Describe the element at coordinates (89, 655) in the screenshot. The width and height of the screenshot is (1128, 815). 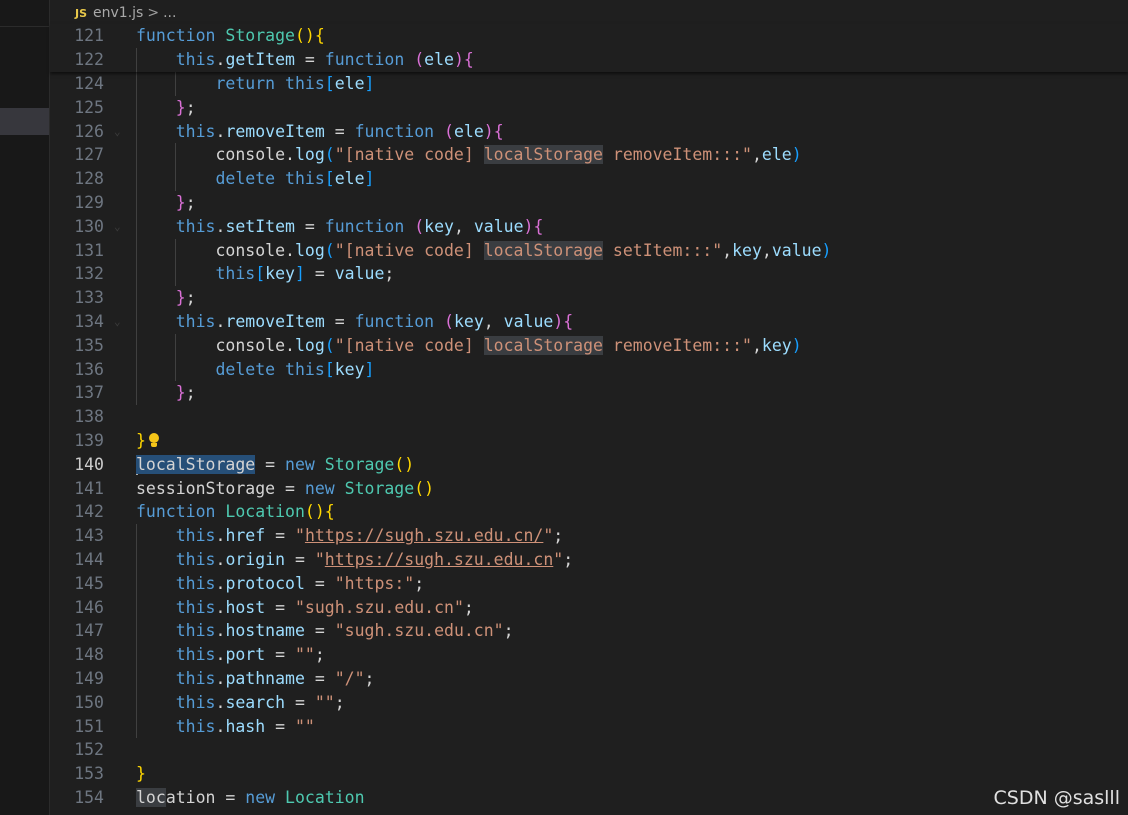
I see `line-number: 148` at that location.